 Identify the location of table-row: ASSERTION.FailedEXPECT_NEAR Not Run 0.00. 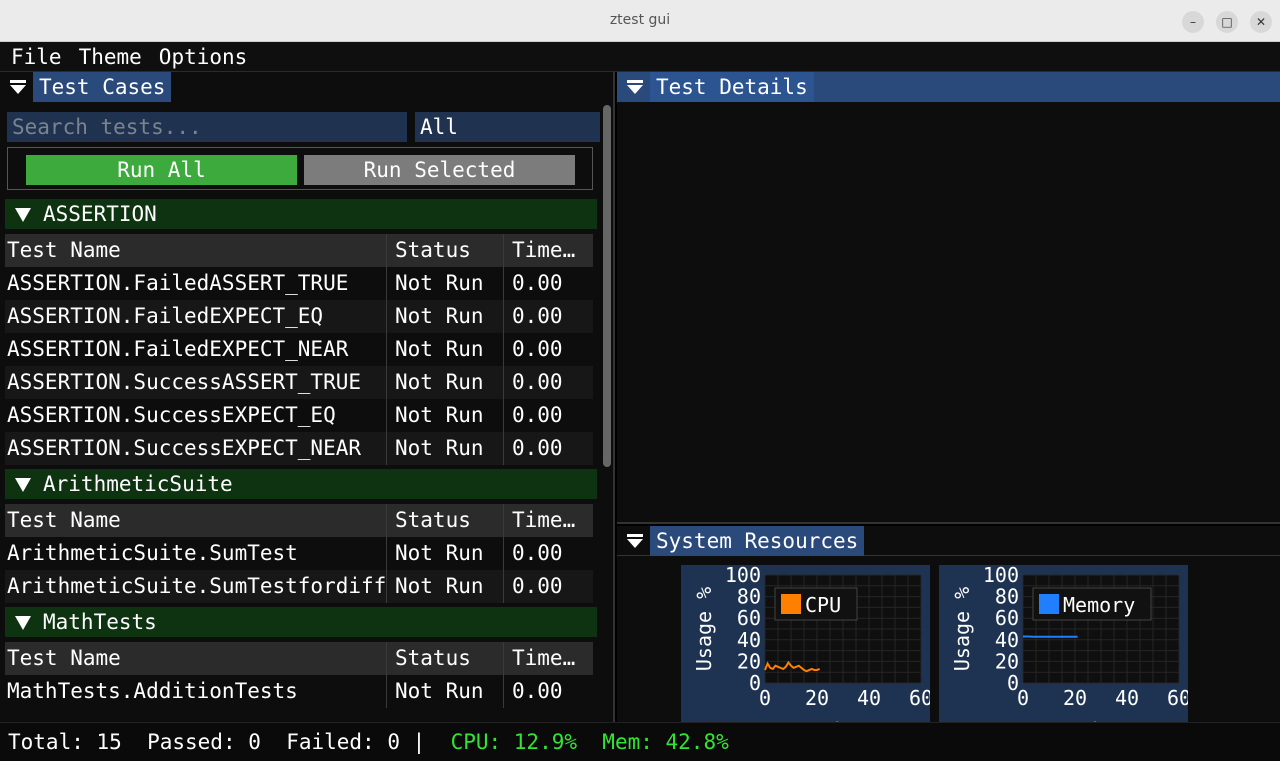
(299, 349).